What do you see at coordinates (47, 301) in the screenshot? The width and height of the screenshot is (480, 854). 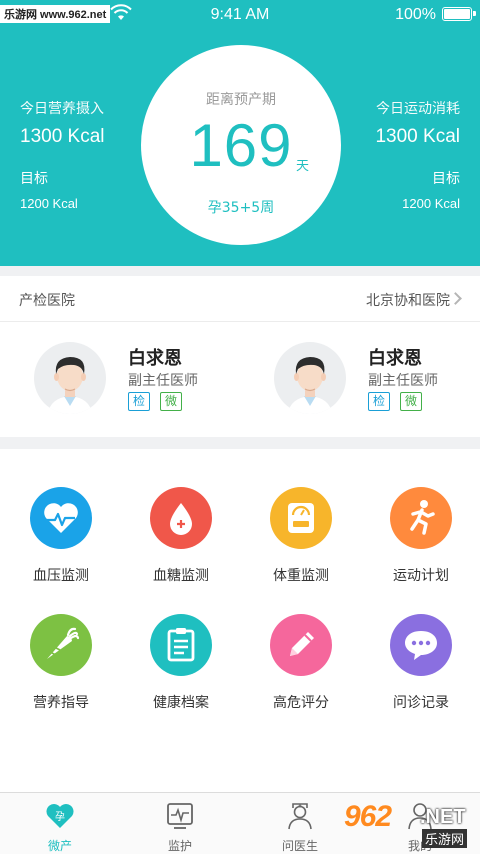 I see `hospital-label: 产检医院` at bounding box center [47, 301].